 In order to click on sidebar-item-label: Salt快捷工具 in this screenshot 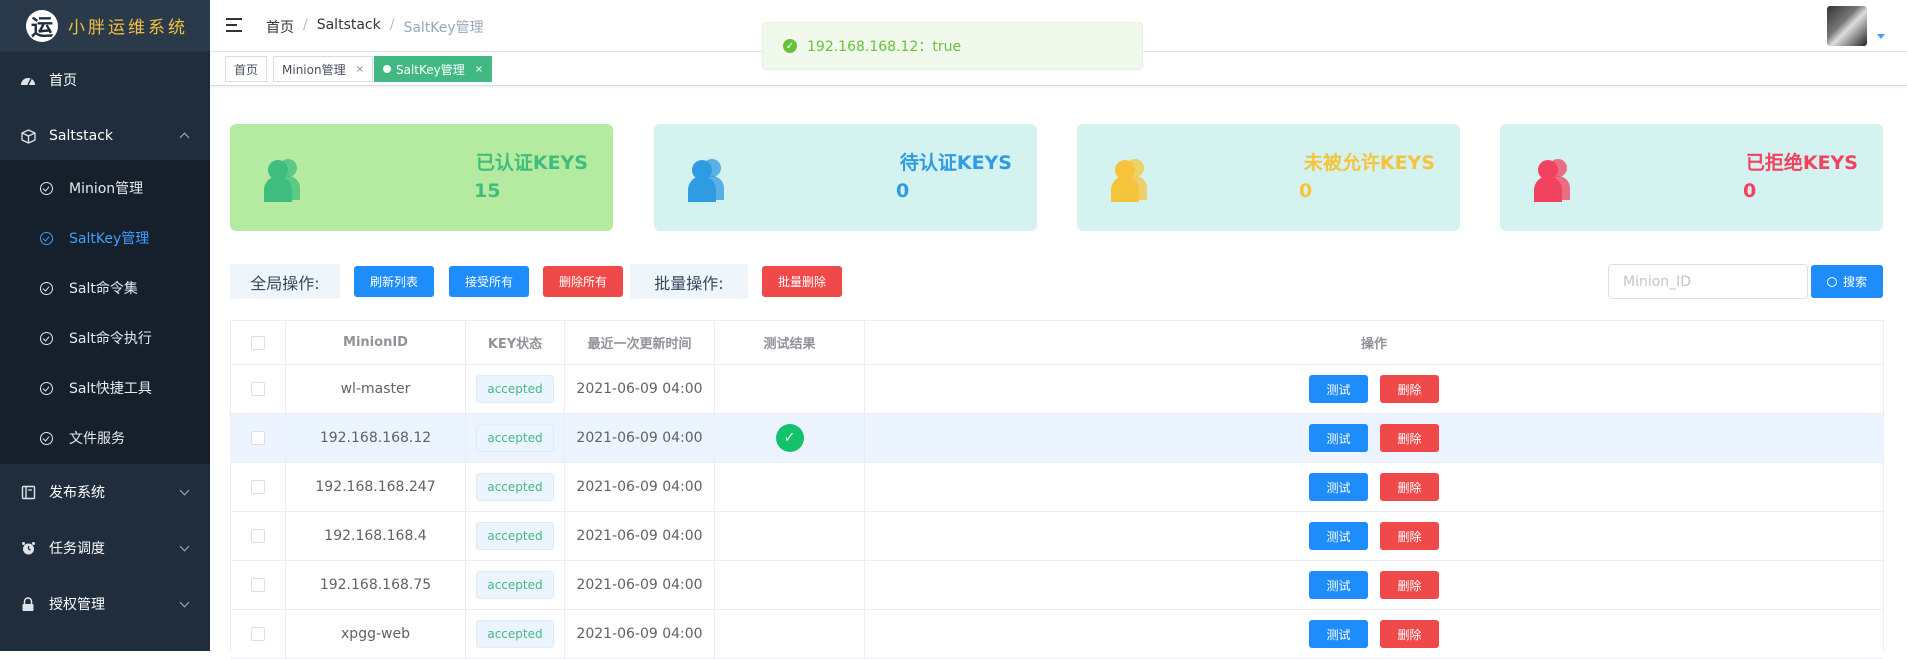, I will do `click(110, 389)`.